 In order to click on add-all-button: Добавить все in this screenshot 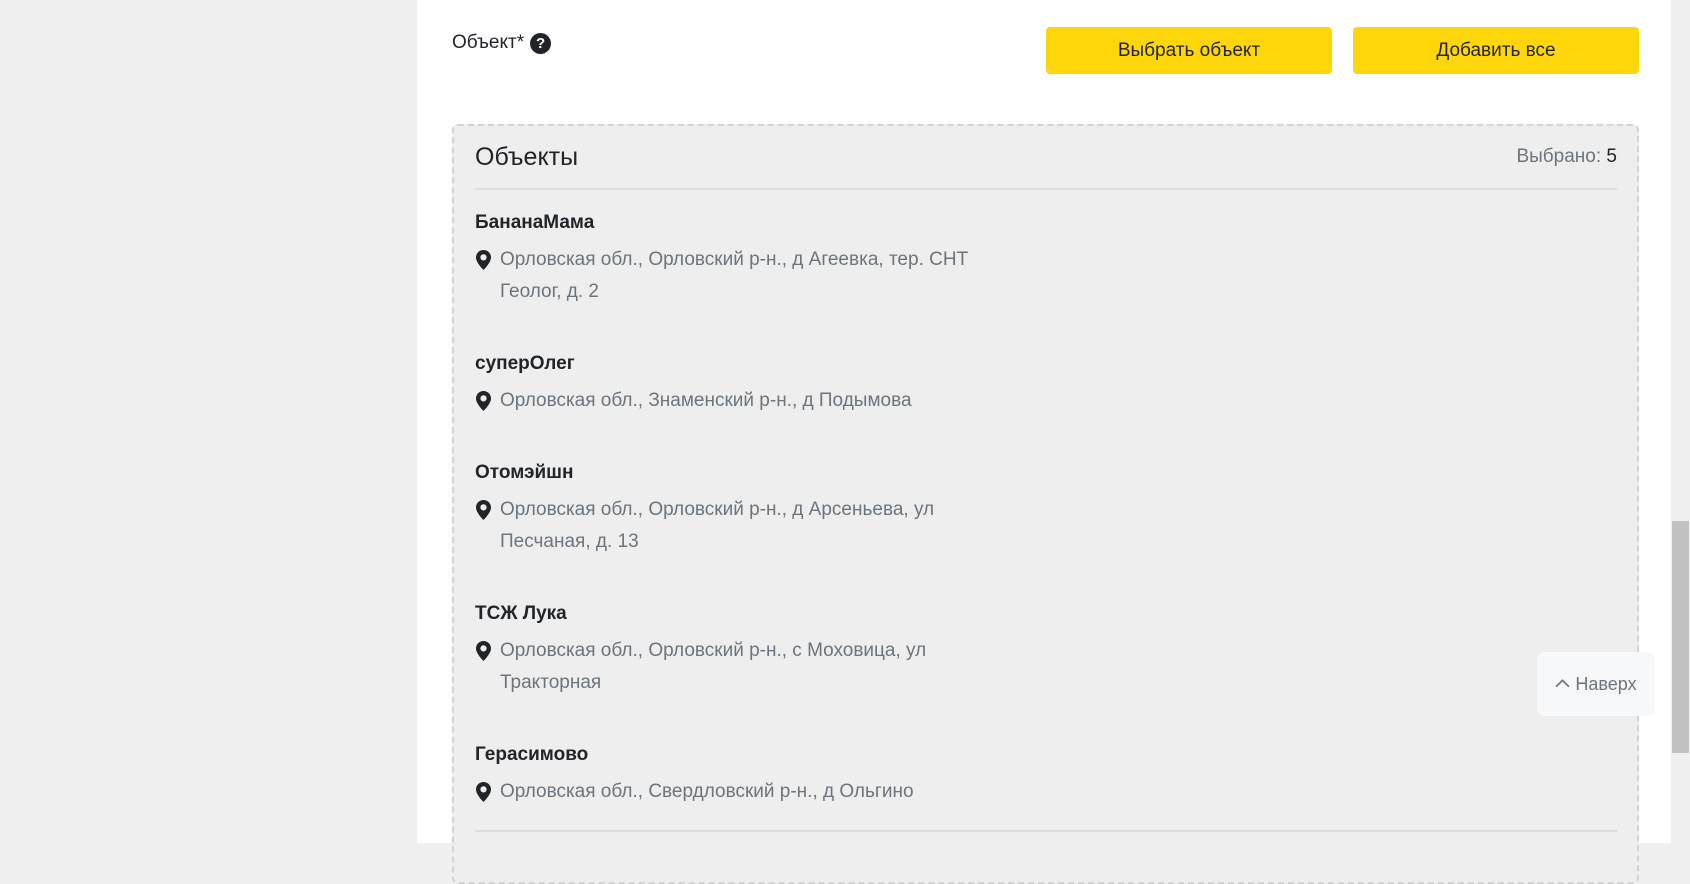, I will do `click(1496, 50)`.